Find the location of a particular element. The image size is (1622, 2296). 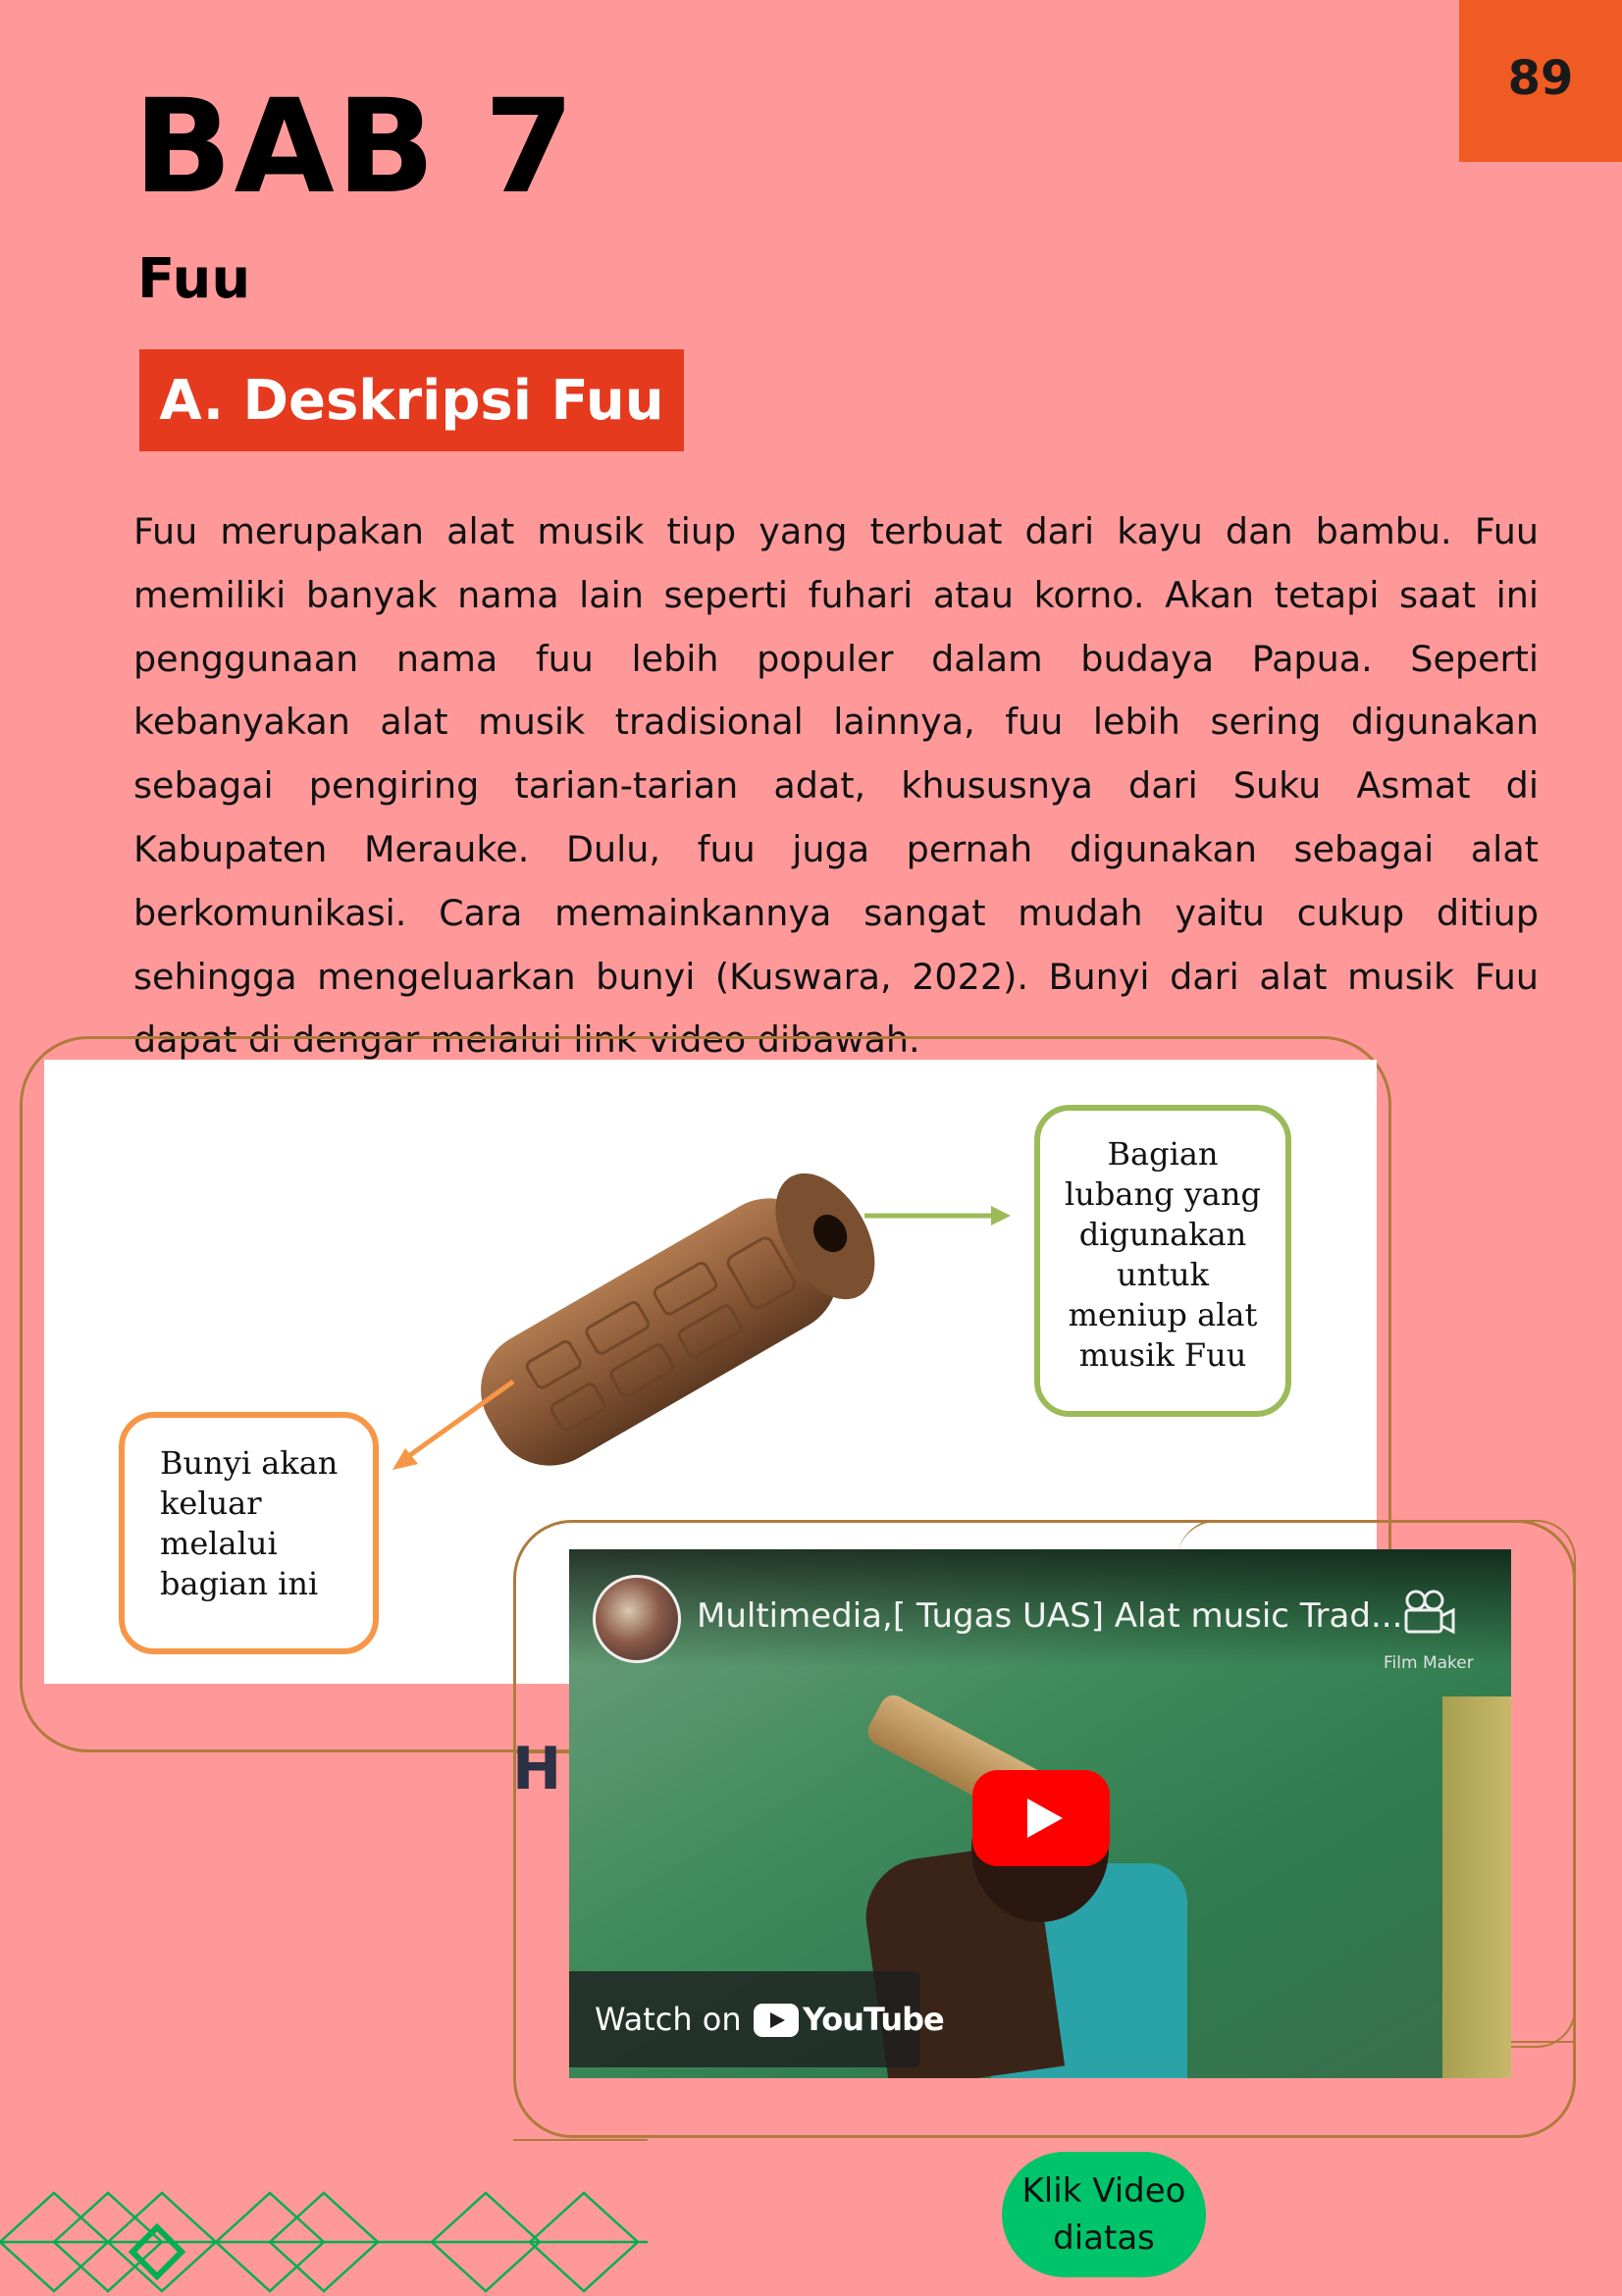

diamond-pattern is located at coordinates (324, 2242).